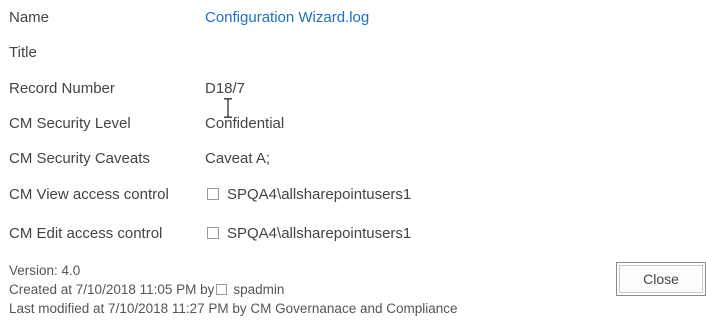 Image resolution: width=706 pixels, height=322 pixels. I want to click on created-line: Created at 7/10/2018 11:05 PM by spadmin, so click(146, 290).